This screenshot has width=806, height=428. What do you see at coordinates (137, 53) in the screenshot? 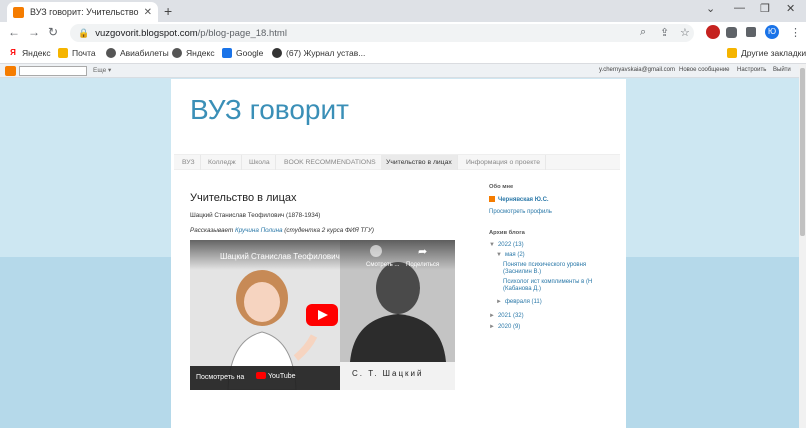
I see `bookmark-item: Авиабилеты` at bounding box center [137, 53].